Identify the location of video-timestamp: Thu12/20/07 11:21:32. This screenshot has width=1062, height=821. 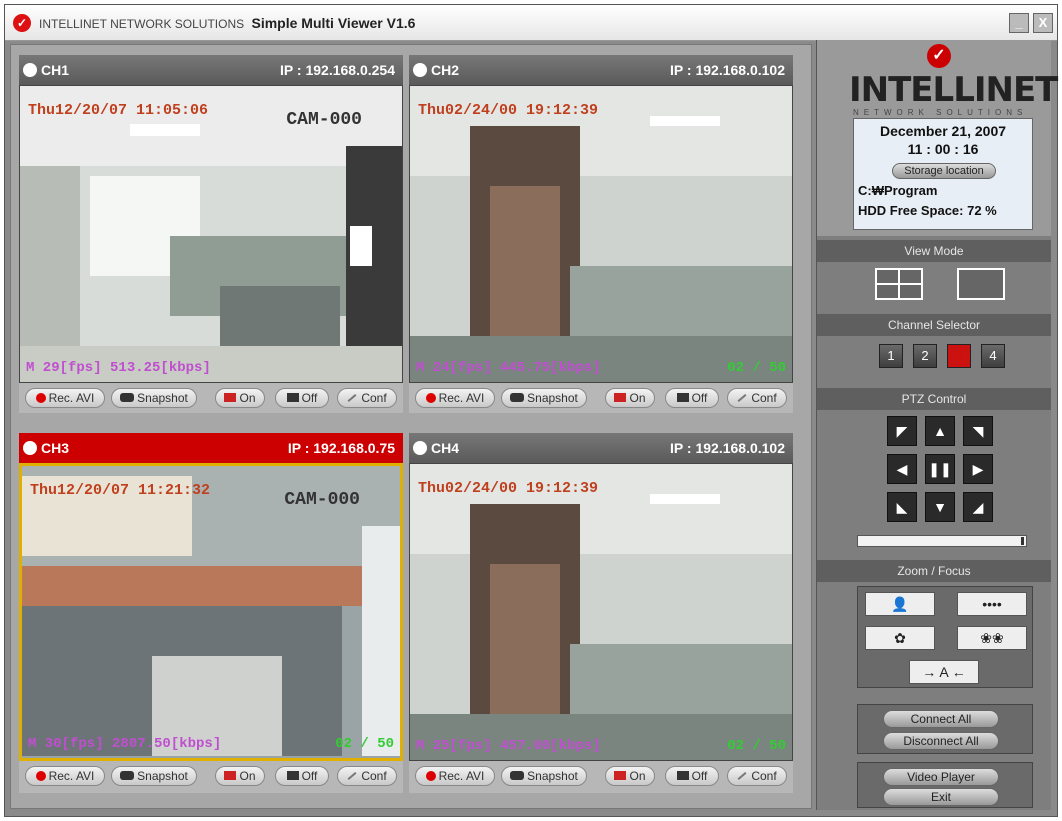
(120, 490).